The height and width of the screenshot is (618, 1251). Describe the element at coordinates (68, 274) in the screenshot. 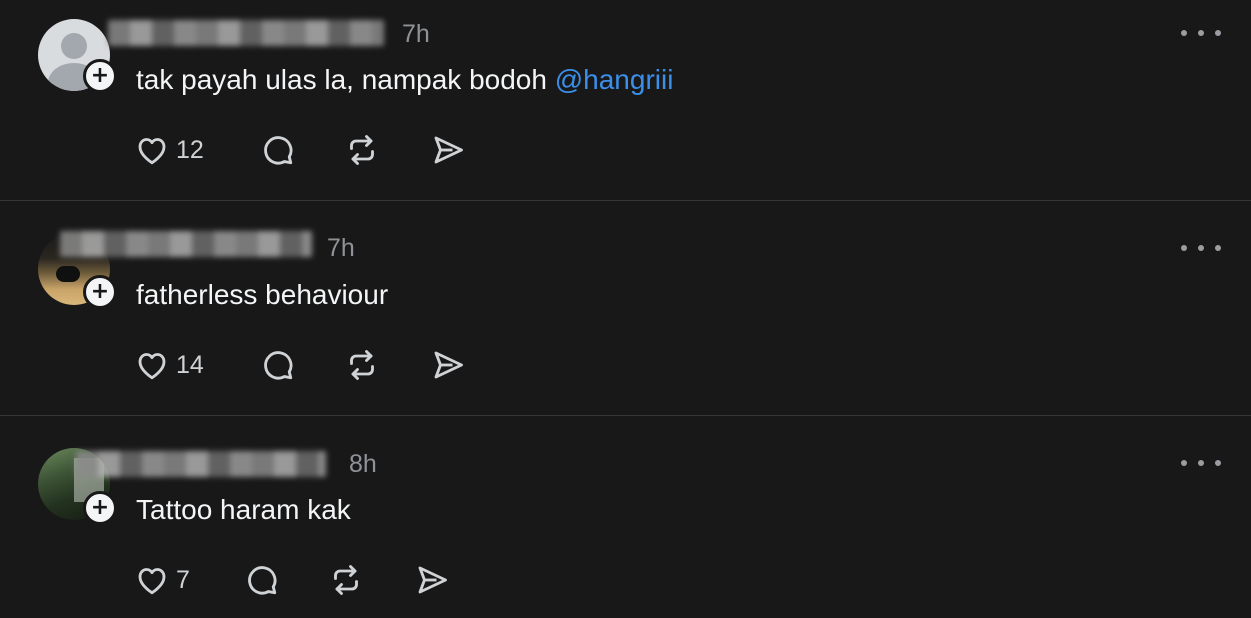

I see `avatar-photo-figure` at that location.